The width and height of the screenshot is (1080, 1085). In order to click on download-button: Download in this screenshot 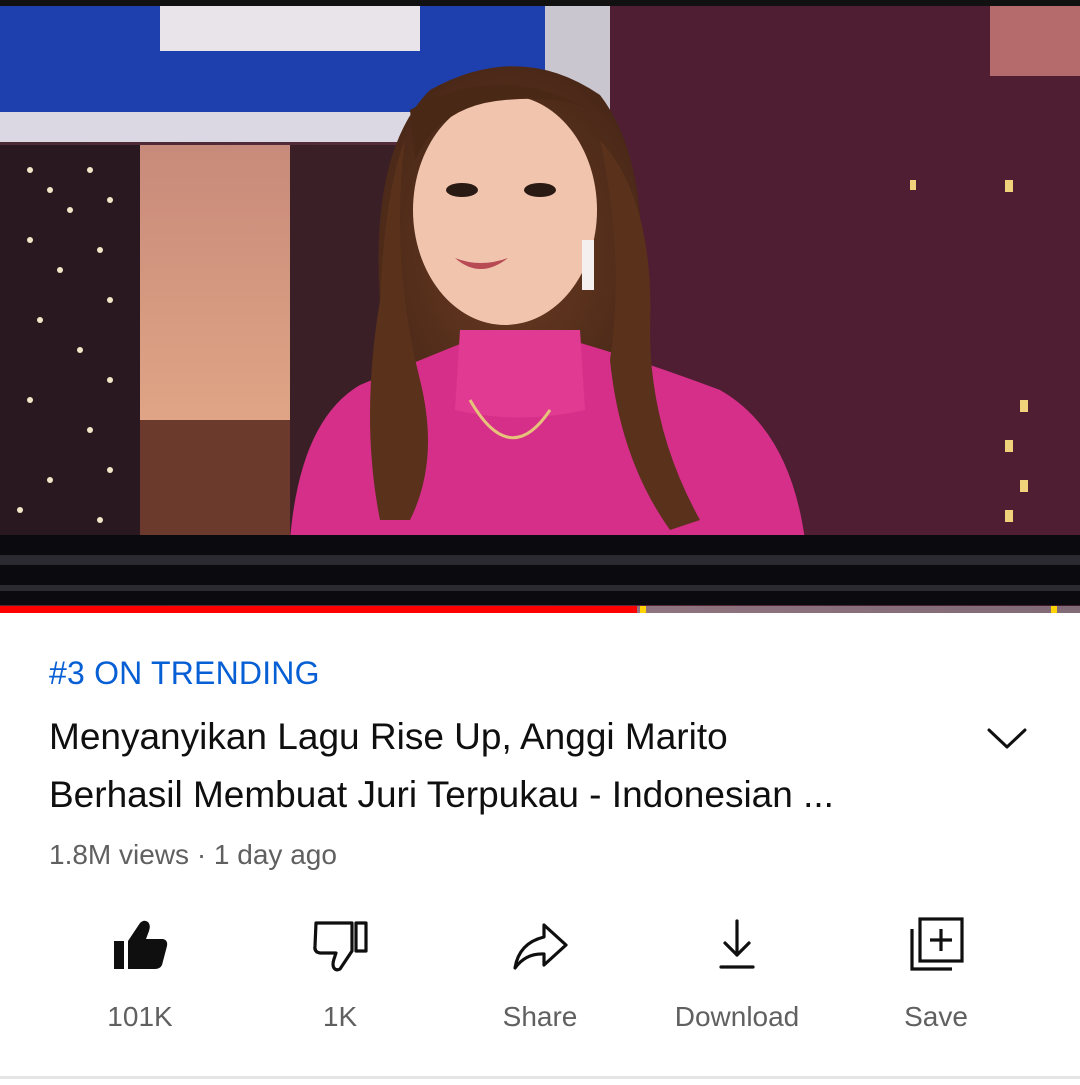, I will do `click(737, 978)`.